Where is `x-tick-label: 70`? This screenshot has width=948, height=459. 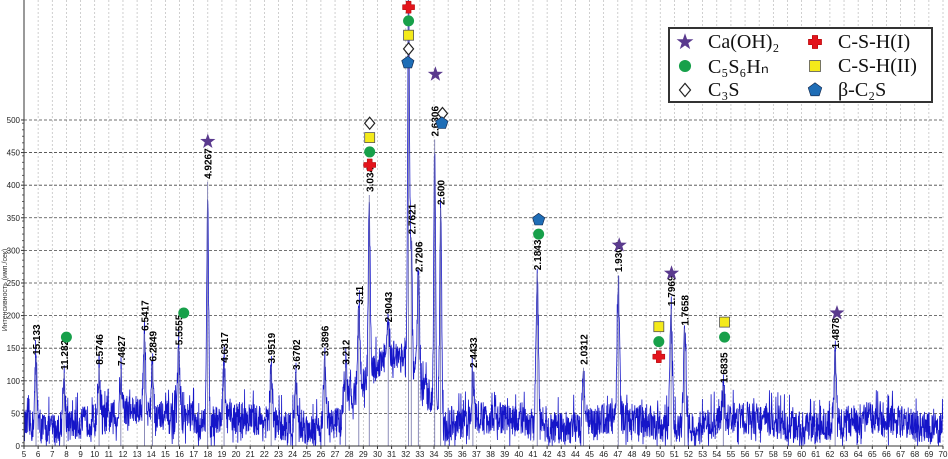
x-tick-label: 70 is located at coordinates (943, 454).